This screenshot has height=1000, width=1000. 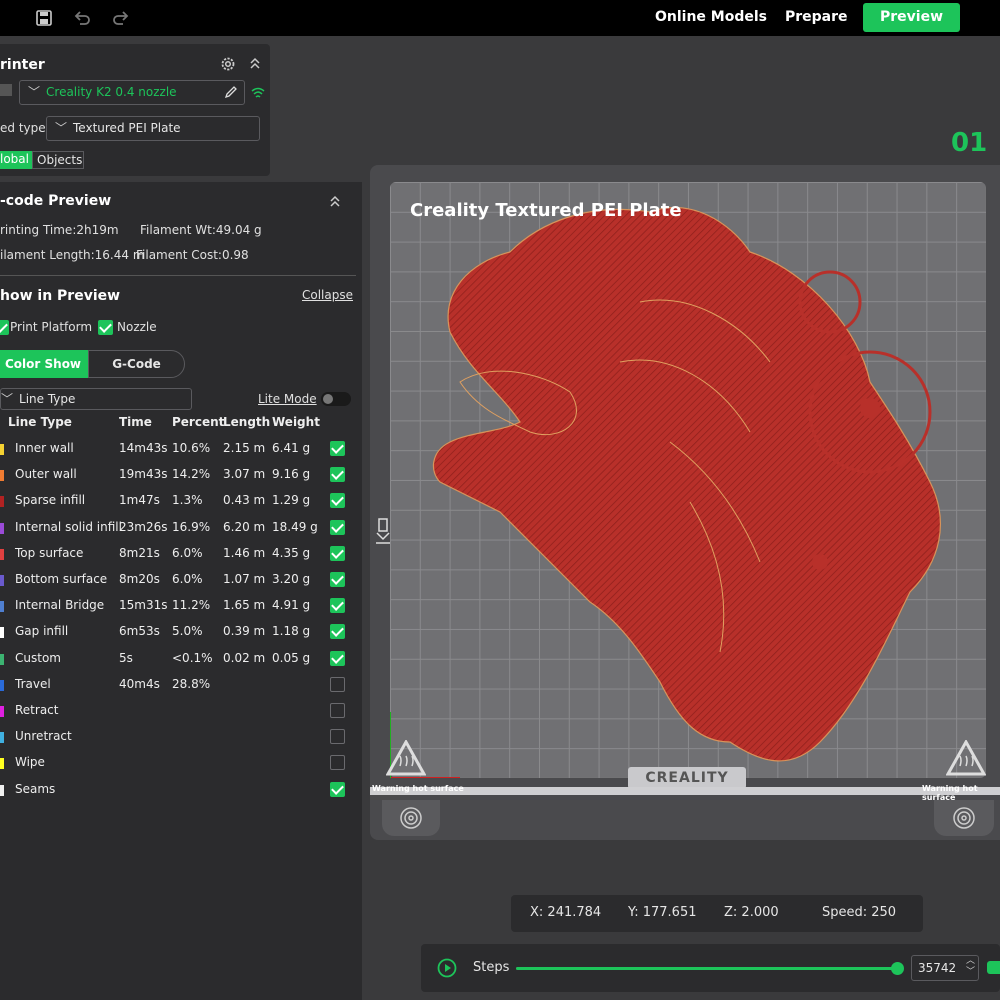 I want to click on table-row: Retract, so click(x=181, y=711).